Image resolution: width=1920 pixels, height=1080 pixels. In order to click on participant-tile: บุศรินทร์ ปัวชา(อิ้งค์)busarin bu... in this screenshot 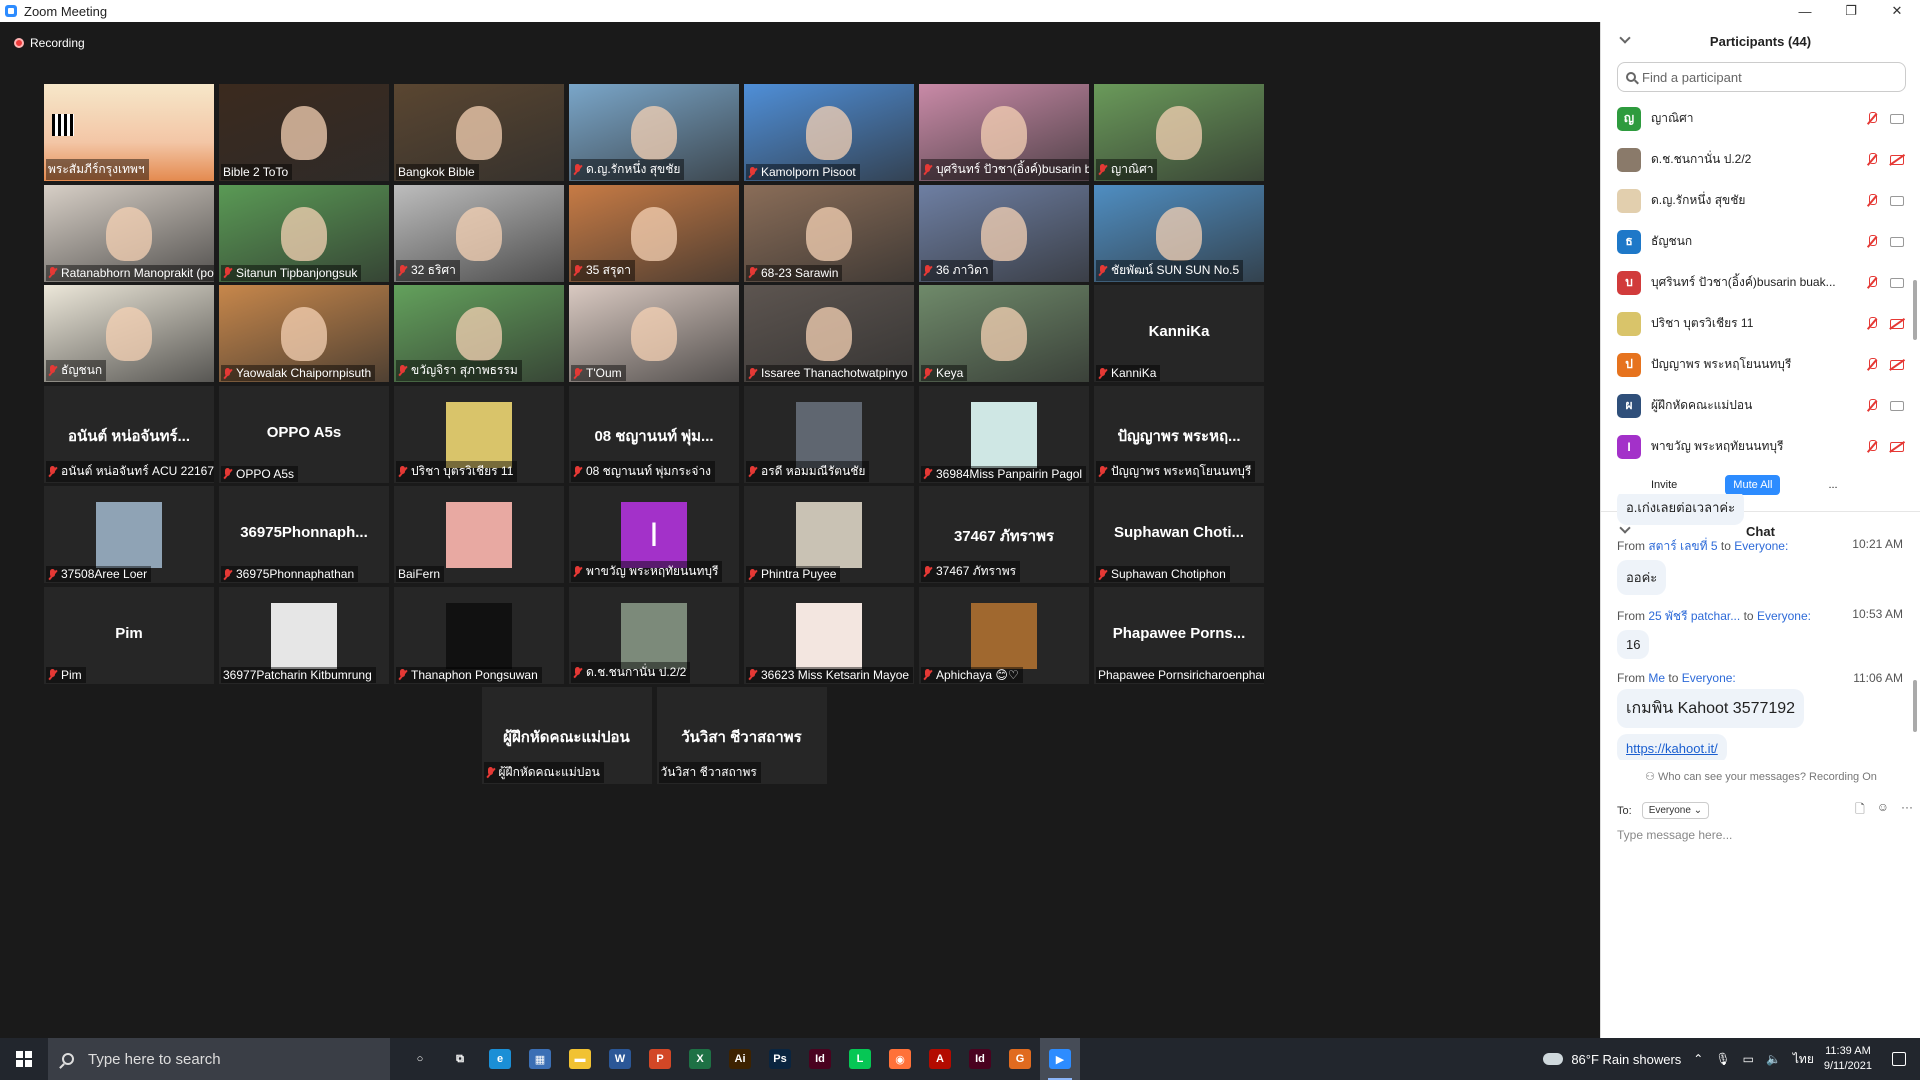, I will do `click(1004, 132)`.